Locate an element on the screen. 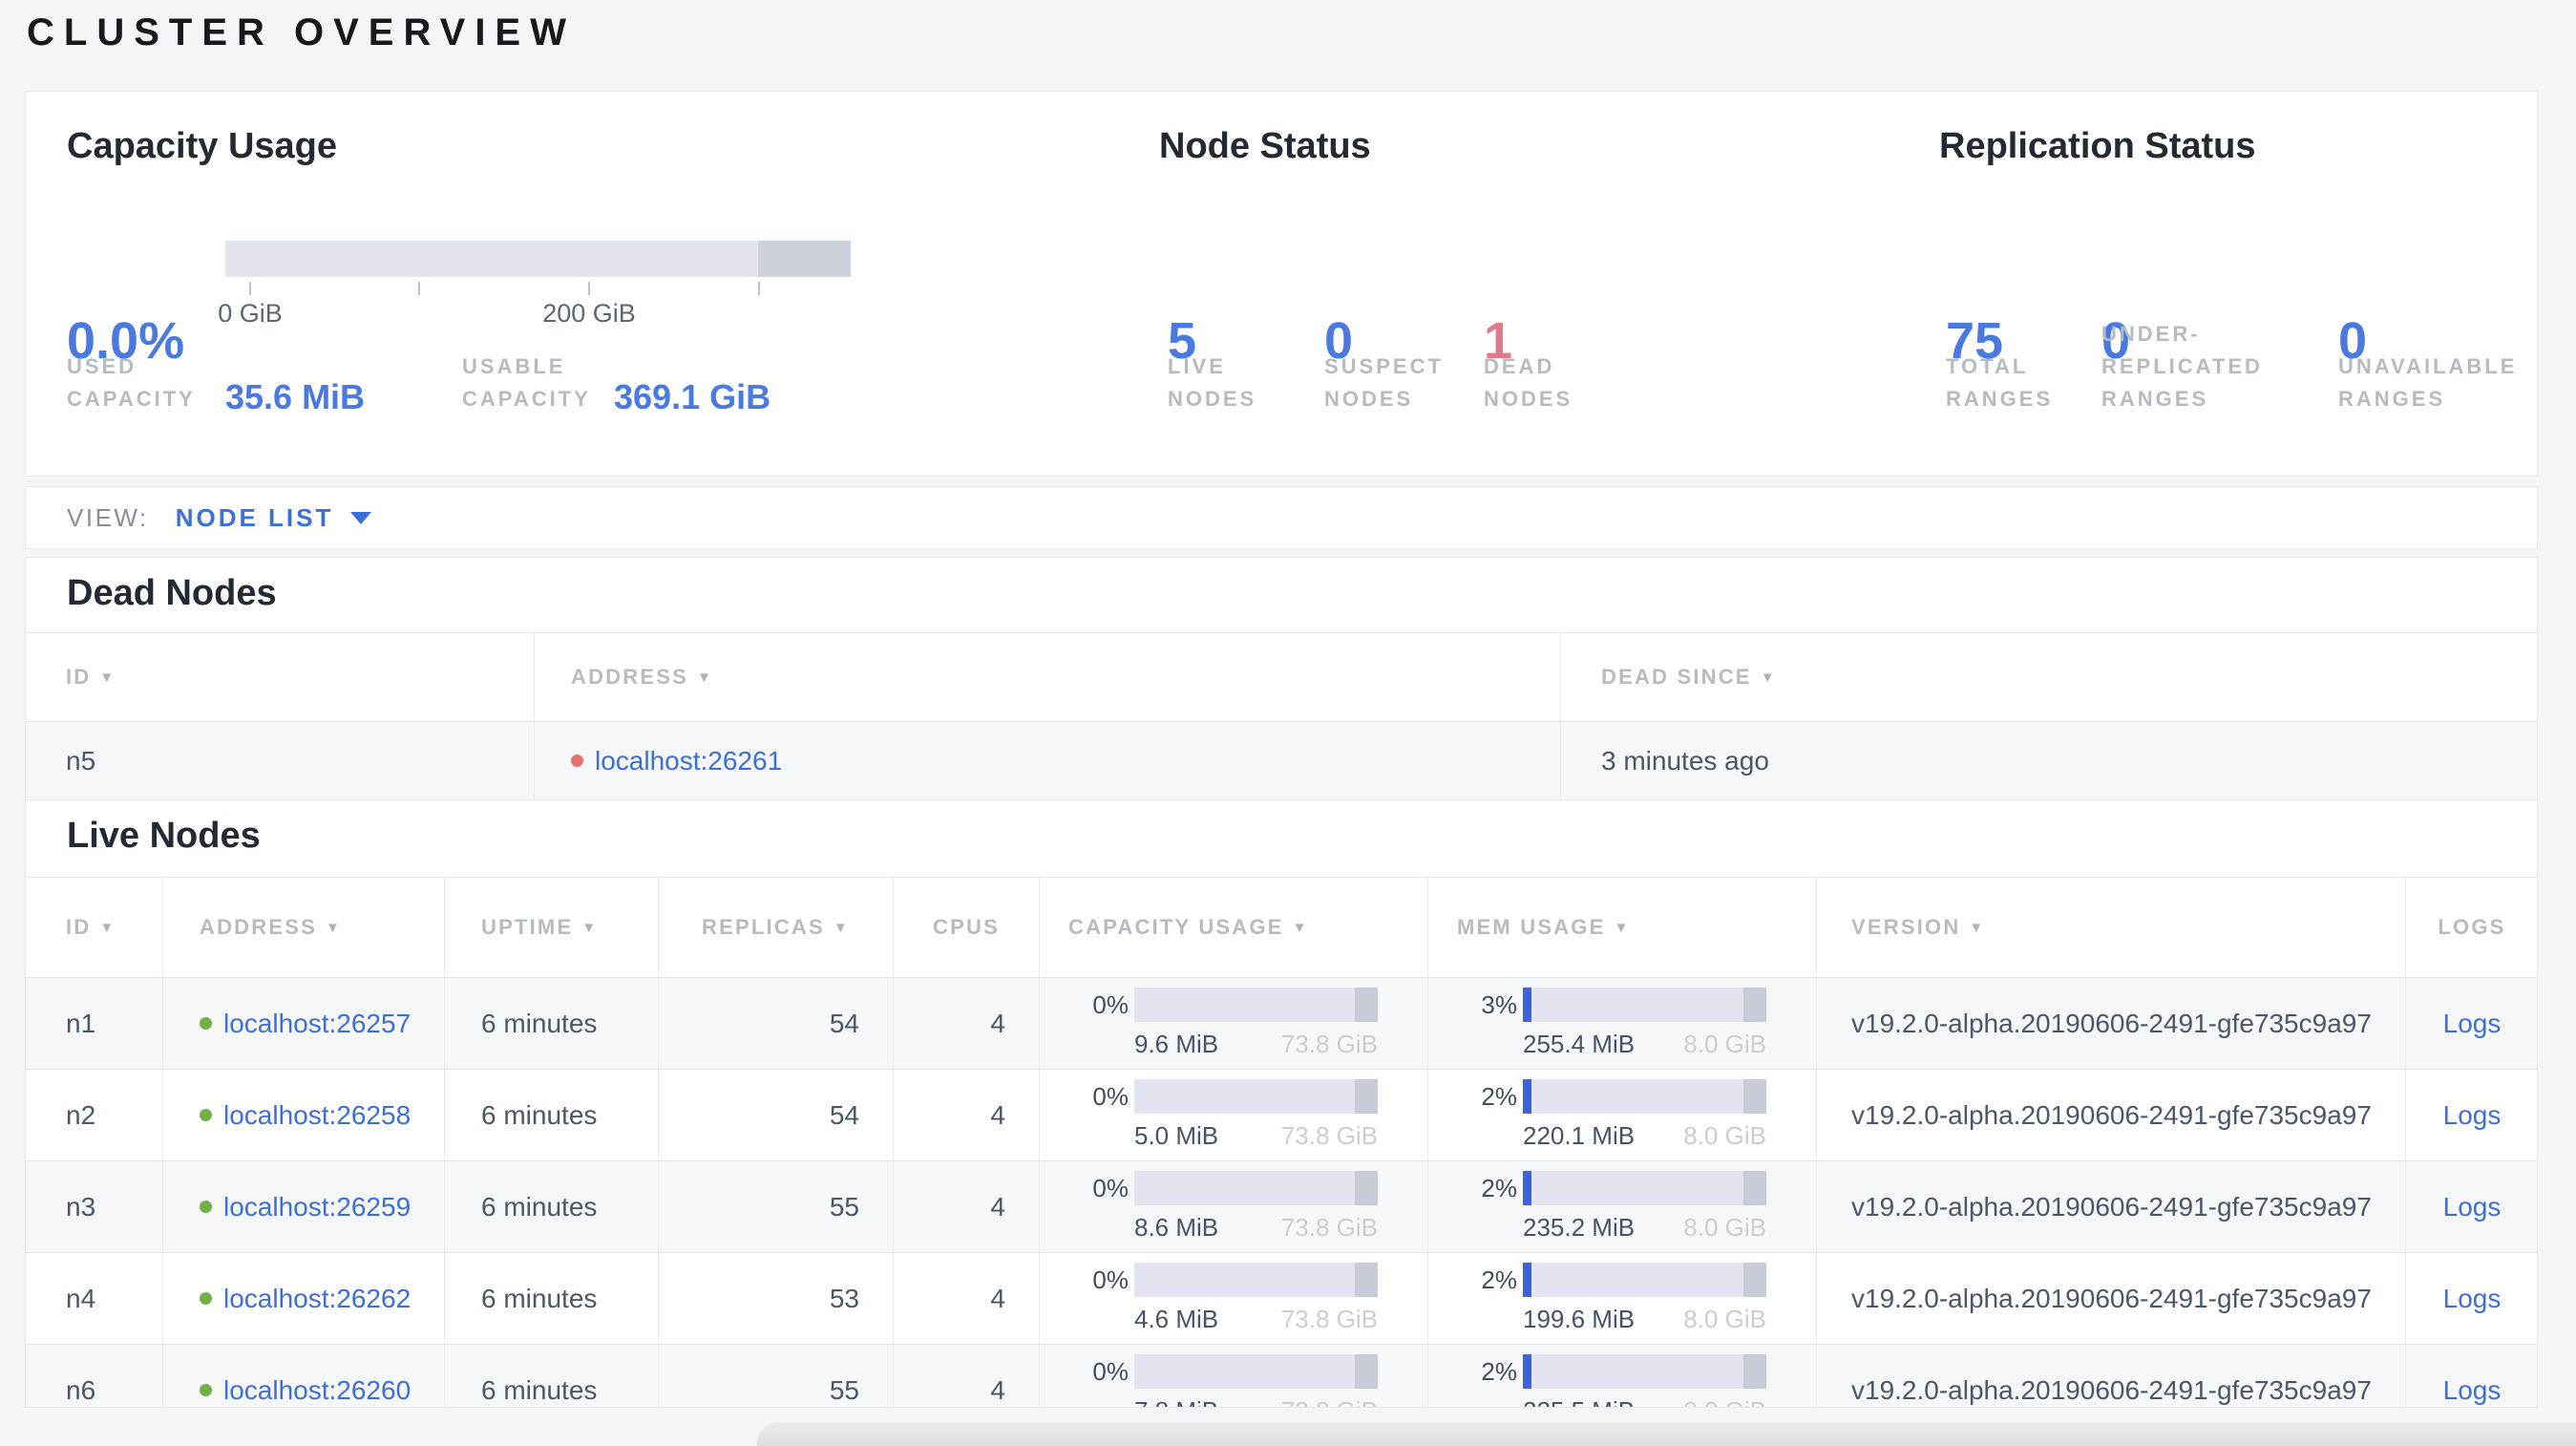 Image resolution: width=2576 pixels, height=1446 pixels. view-dropdown: NODE LIST is located at coordinates (255, 518).